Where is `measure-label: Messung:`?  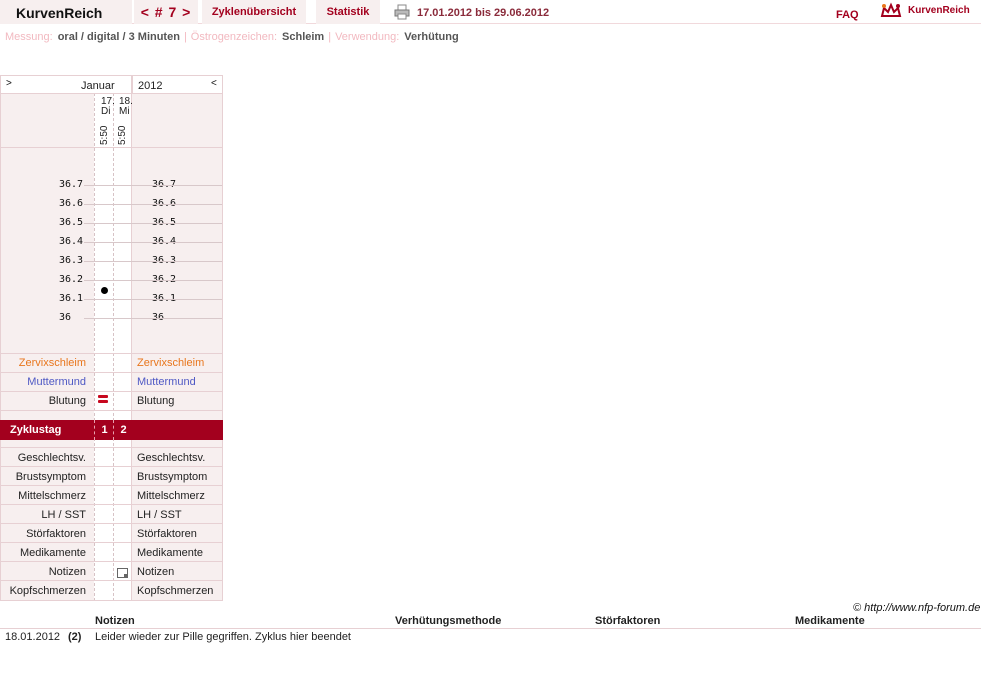
measure-label: Messung: is located at coordinates (29, 37).